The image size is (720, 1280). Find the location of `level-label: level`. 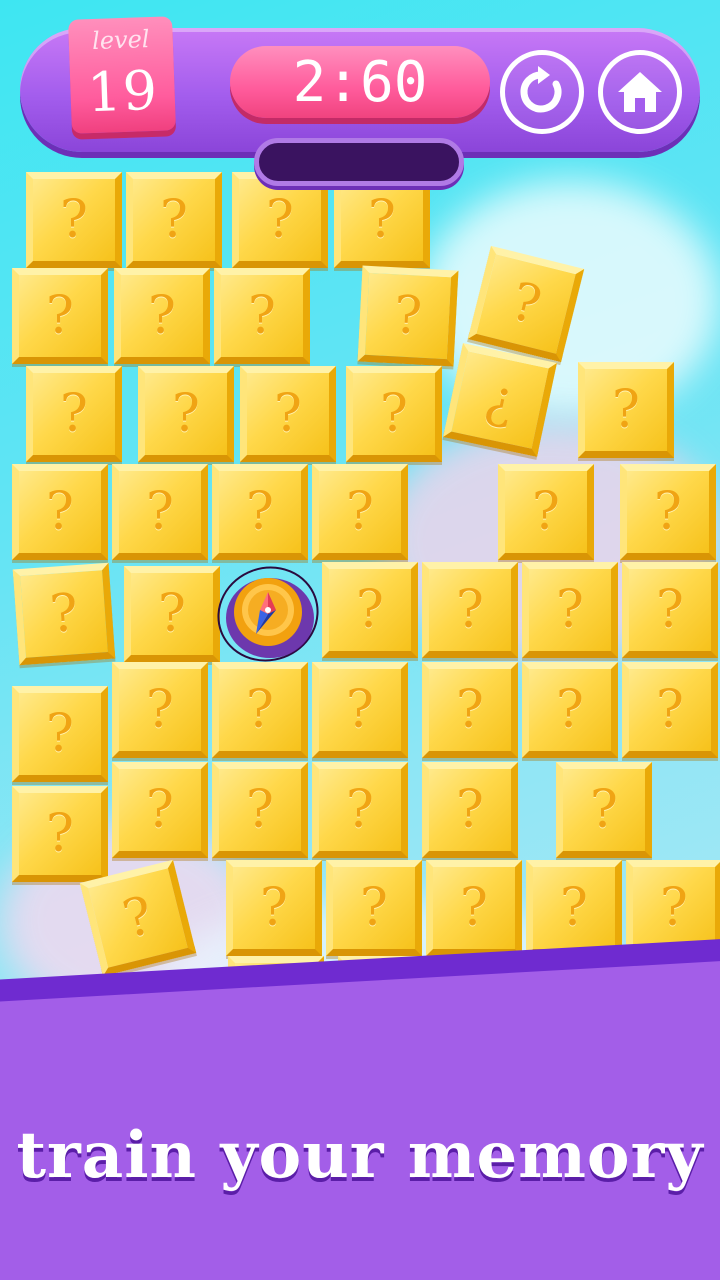

level-label: level is located at coordinates (120, 40).